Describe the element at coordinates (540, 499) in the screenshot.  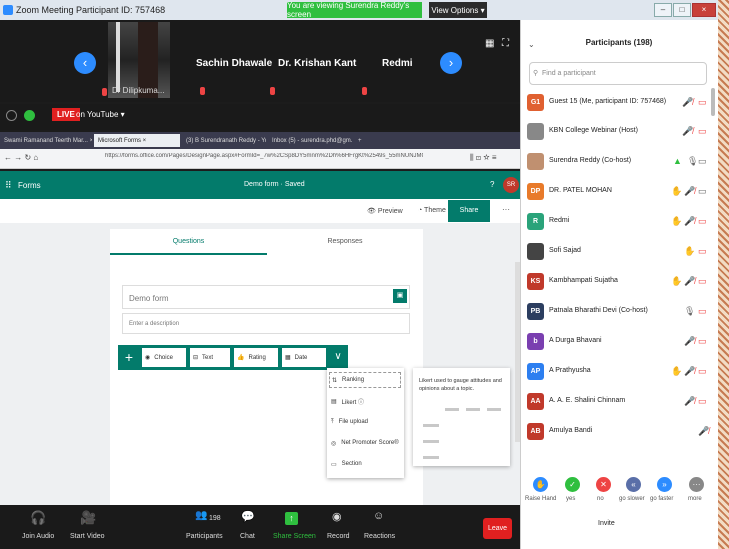
I see `reaction-label: Raise Hand` at that location.